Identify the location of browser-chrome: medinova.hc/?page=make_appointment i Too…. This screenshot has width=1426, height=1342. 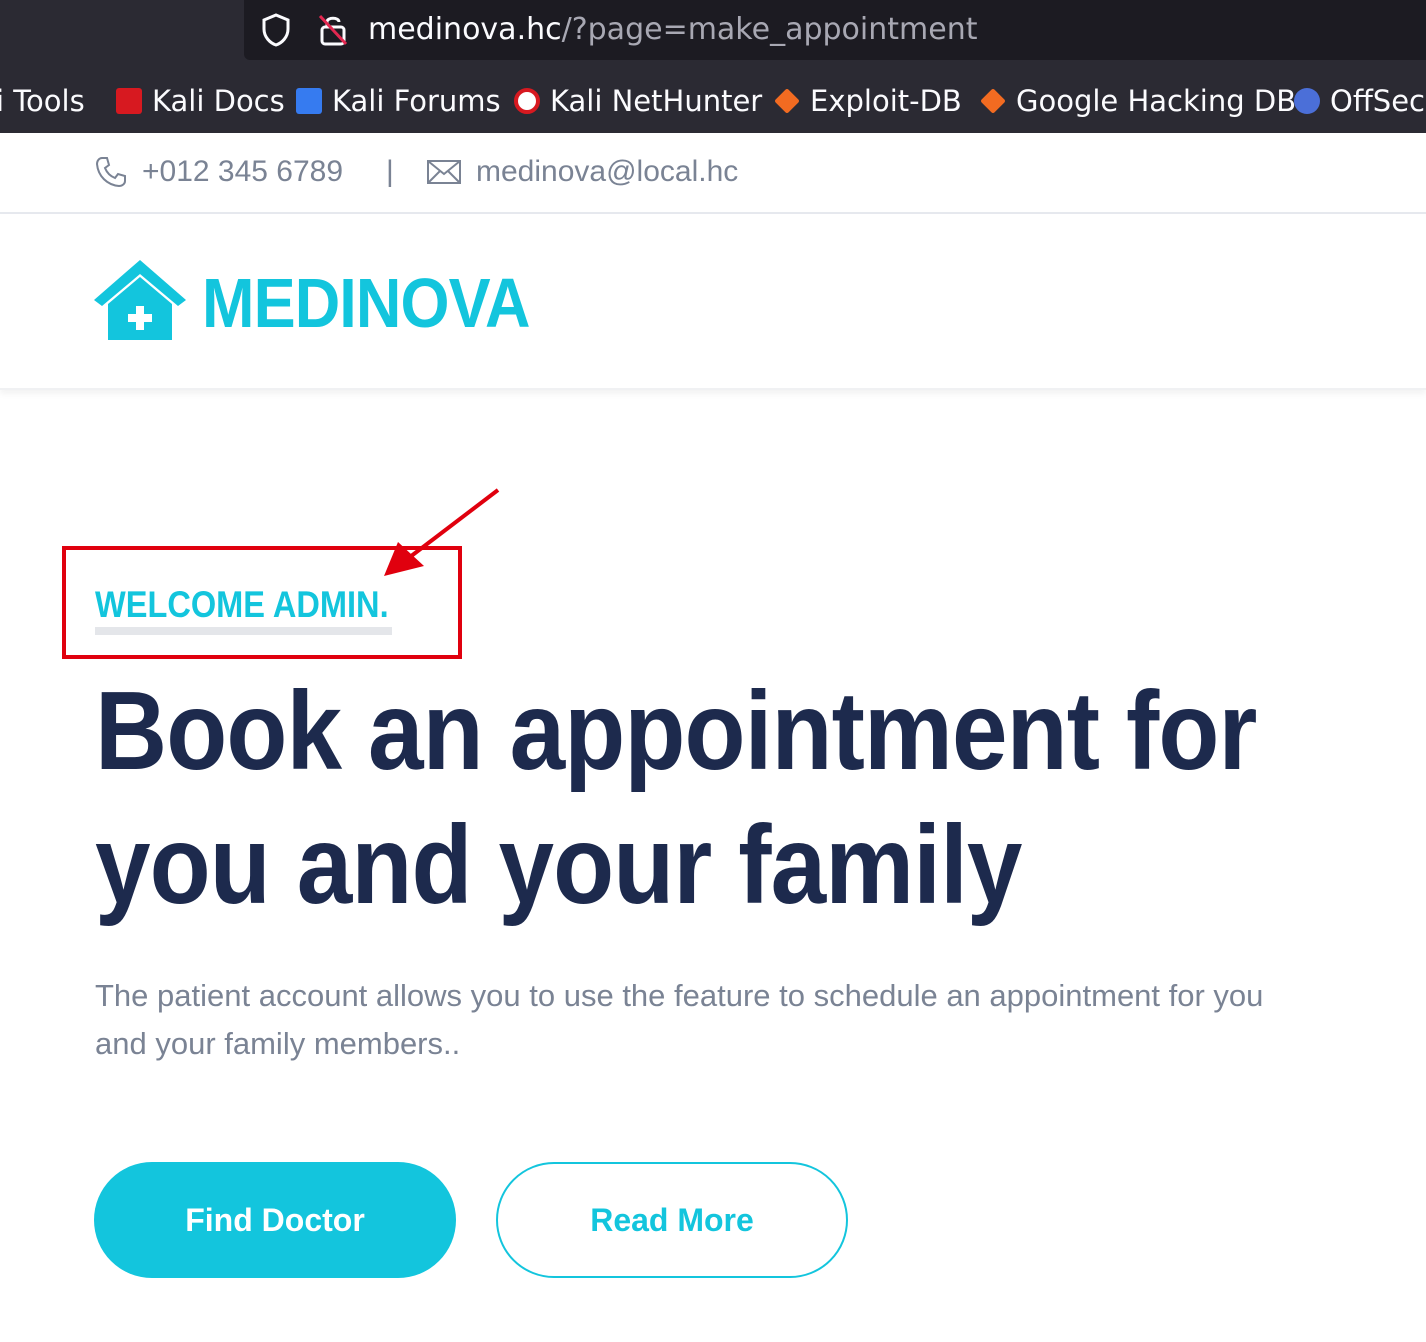
(713, 66).